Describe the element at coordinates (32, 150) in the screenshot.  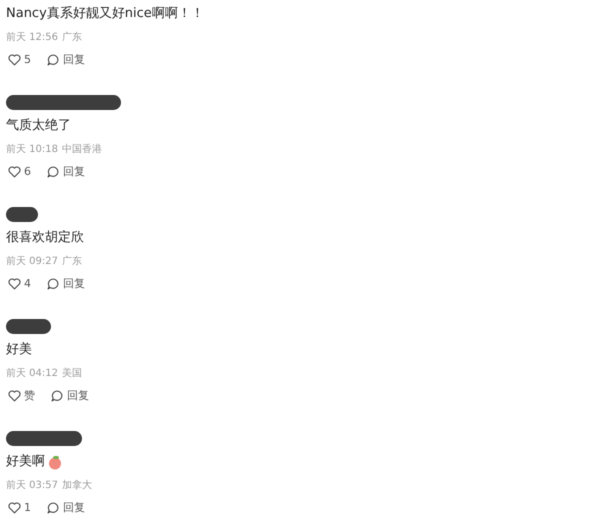
I see `comment-time: 前天 10:18` at that location.